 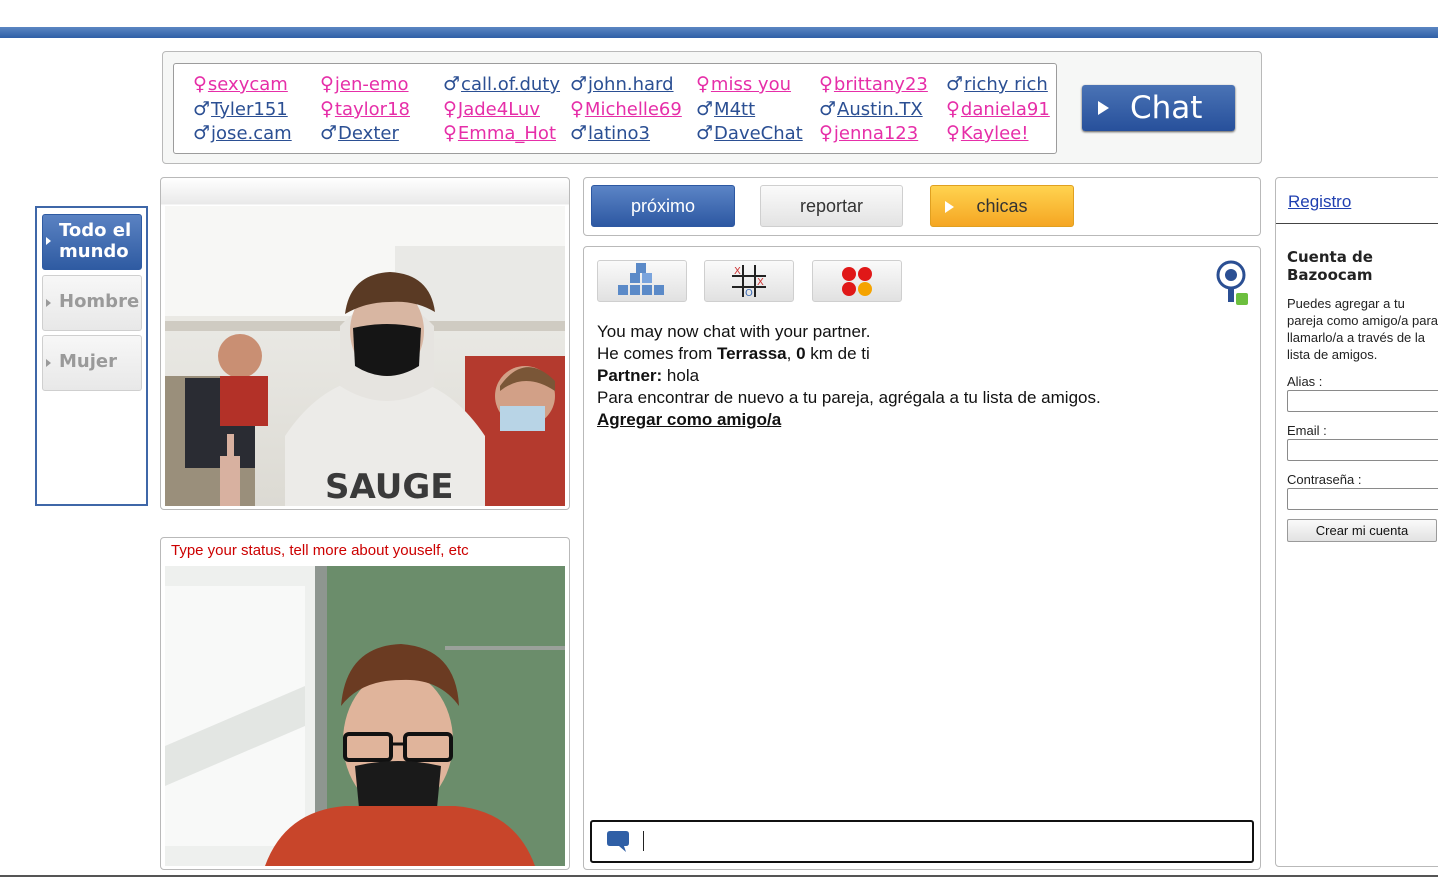 I want to click on partner-location: He comes from Terrassa, 0 km de ti, so click(x=733, y=353).